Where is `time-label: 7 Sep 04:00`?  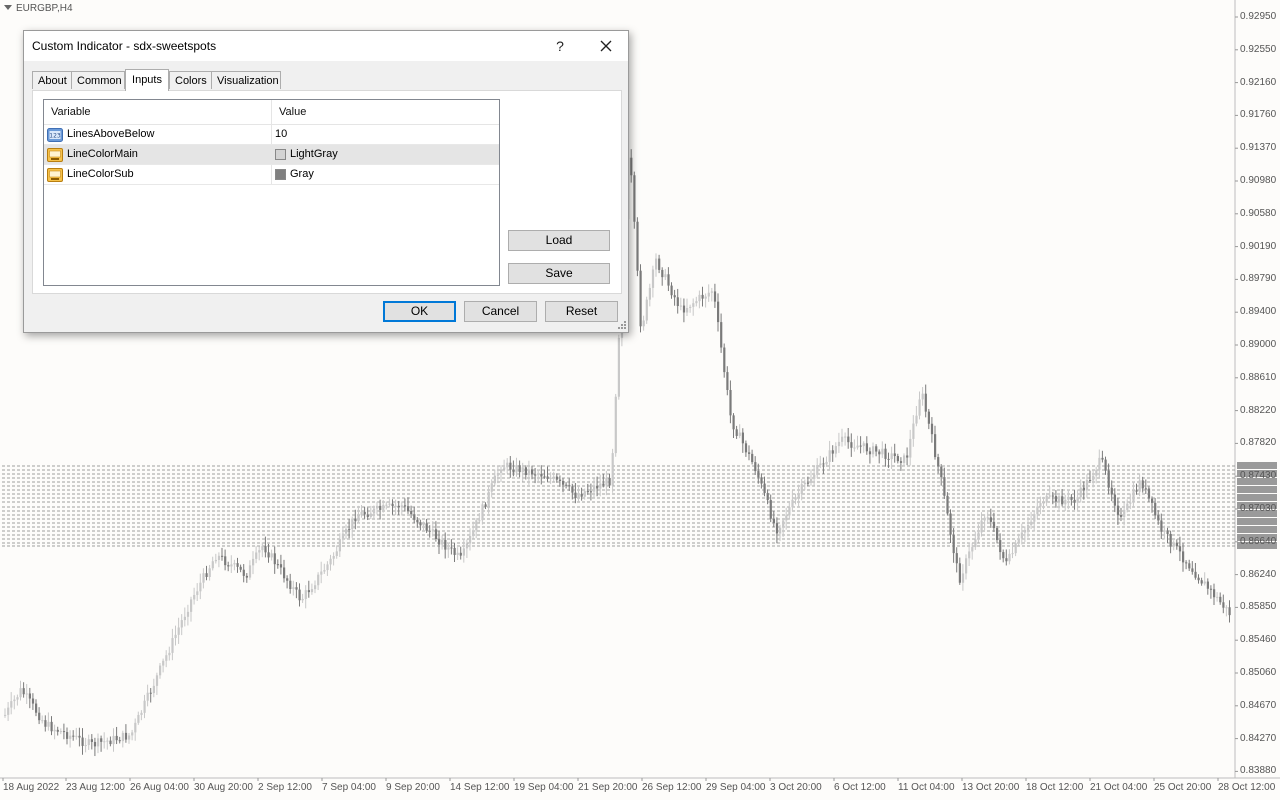
time-label: 7 Sep 04:00 is located at coordinates (349, 787).